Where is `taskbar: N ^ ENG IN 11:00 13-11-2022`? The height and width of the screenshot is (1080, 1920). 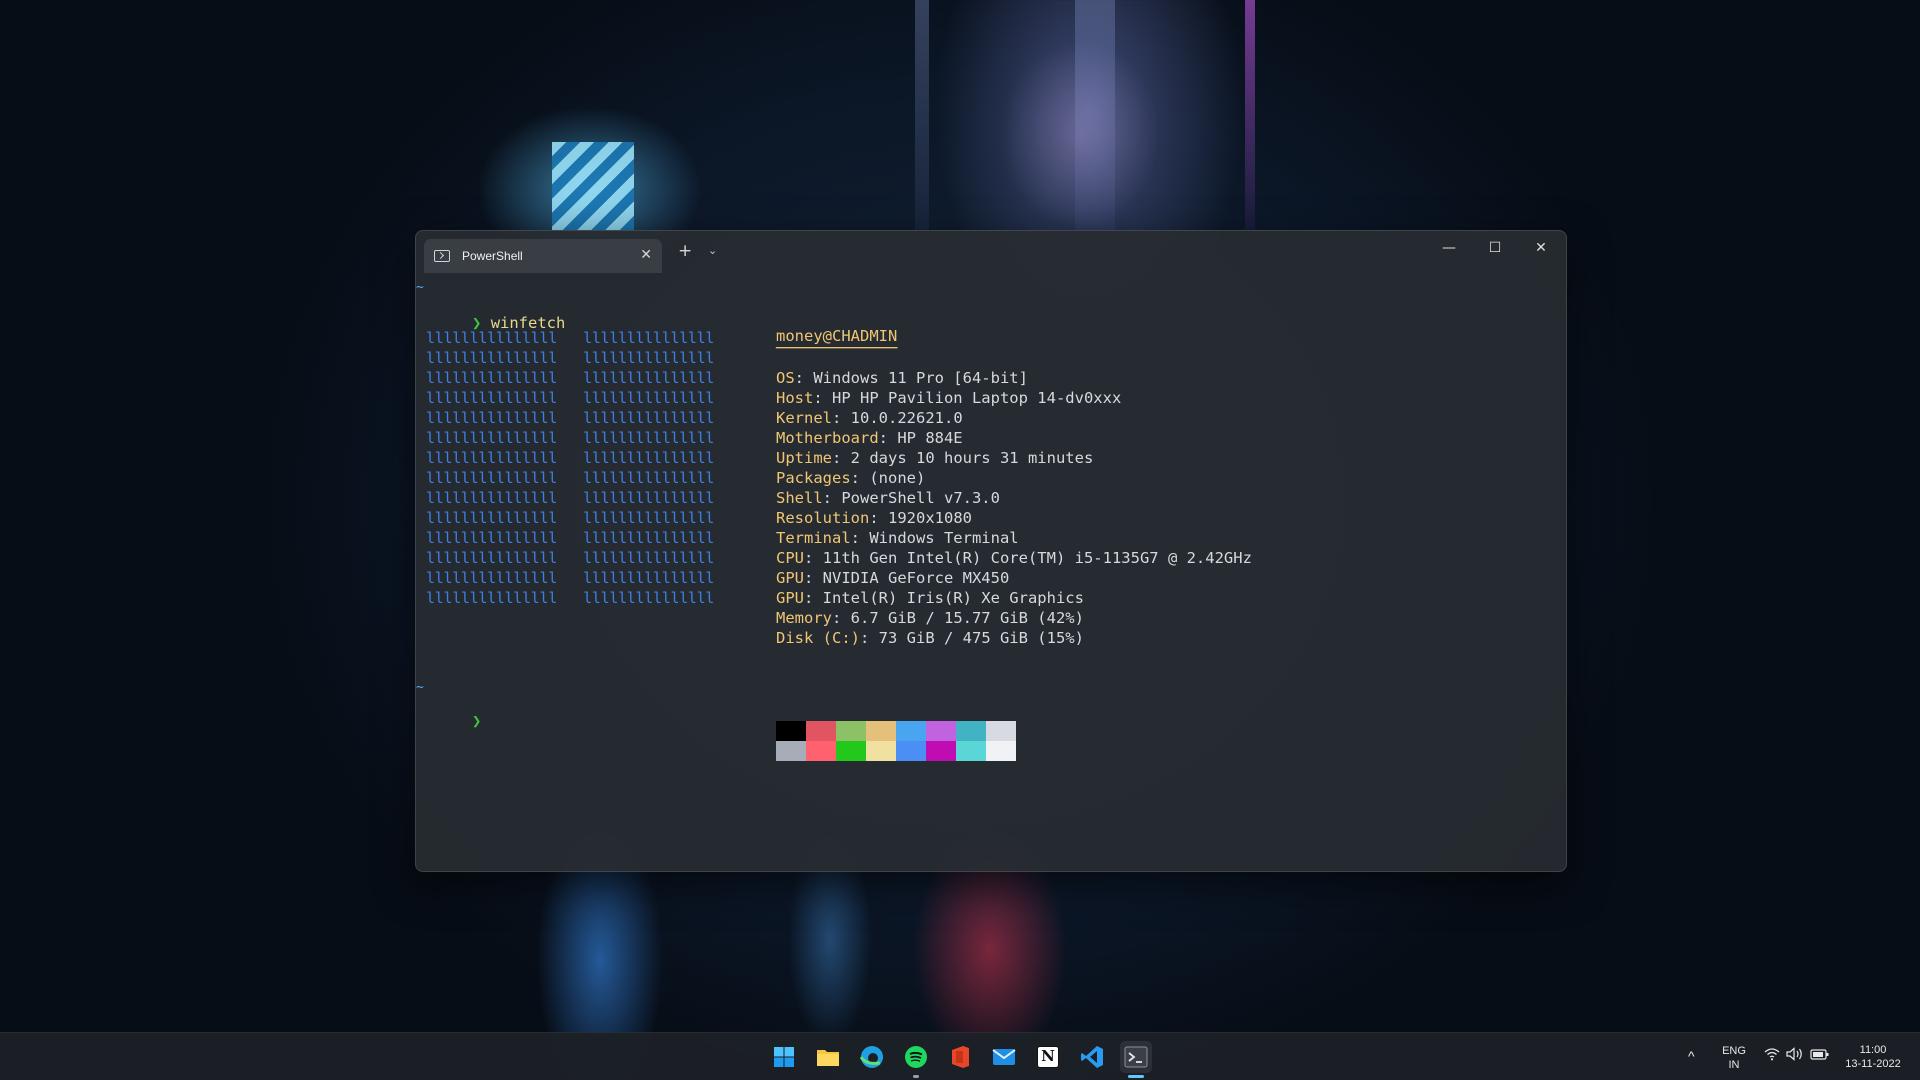 taskbar: N ^ ENG IN 11:00 13-11-2022 is located at coordinates (960, 1056).